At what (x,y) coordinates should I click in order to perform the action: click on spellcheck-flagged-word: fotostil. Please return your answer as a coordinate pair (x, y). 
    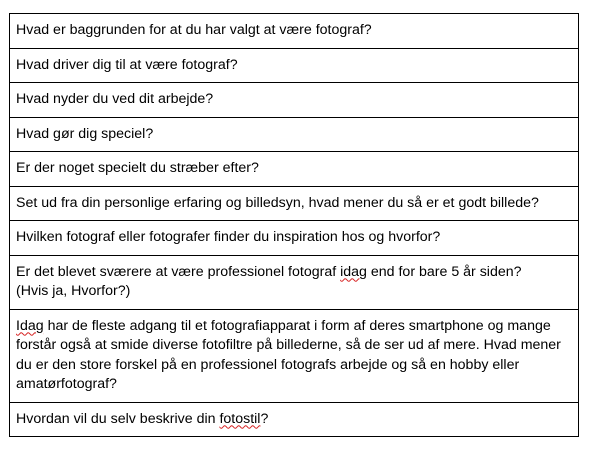
    Looking at the image, I should click on (239, 419).